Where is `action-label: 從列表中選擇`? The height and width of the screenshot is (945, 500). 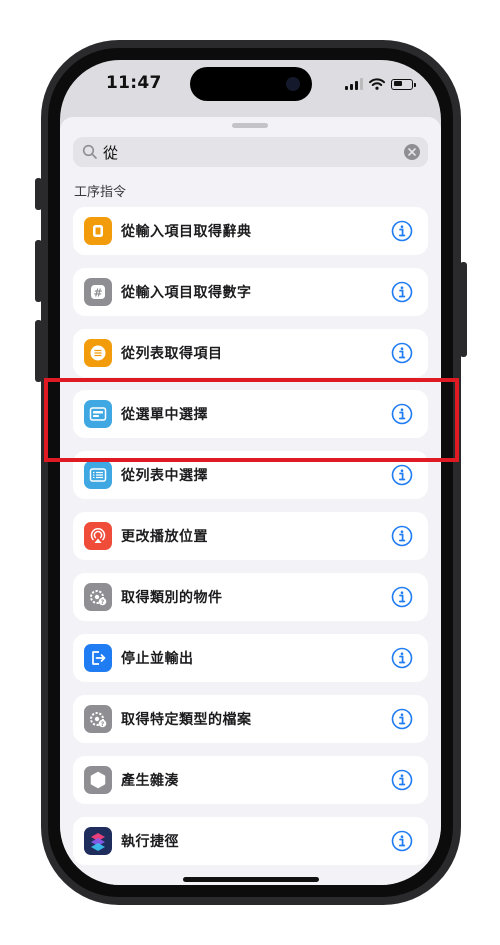
action-label: 從列表中選擇 is located at coordinates (164, 476).